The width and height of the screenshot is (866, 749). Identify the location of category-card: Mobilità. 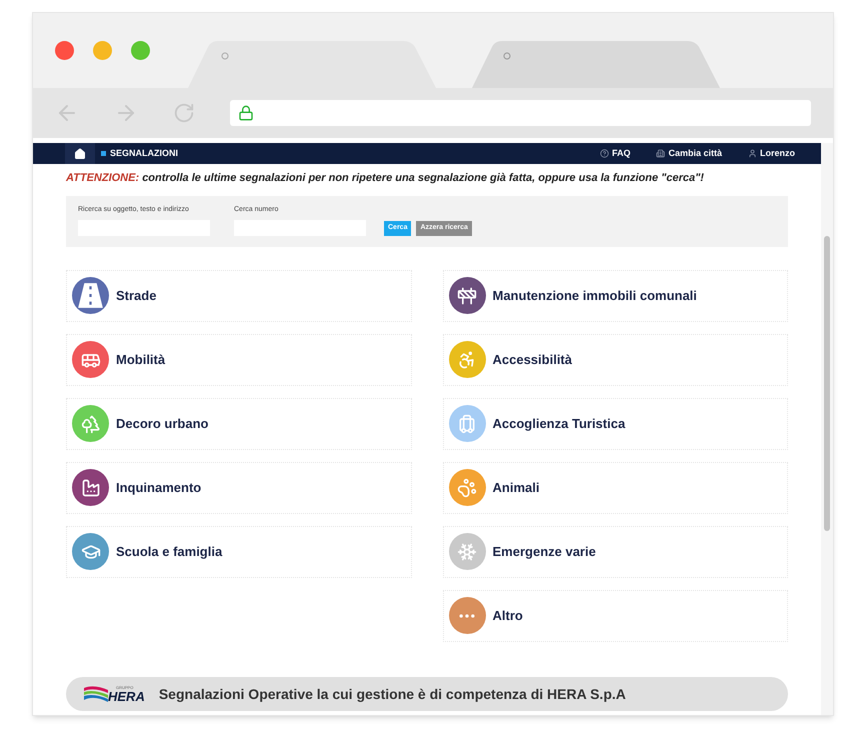
(239, 360).